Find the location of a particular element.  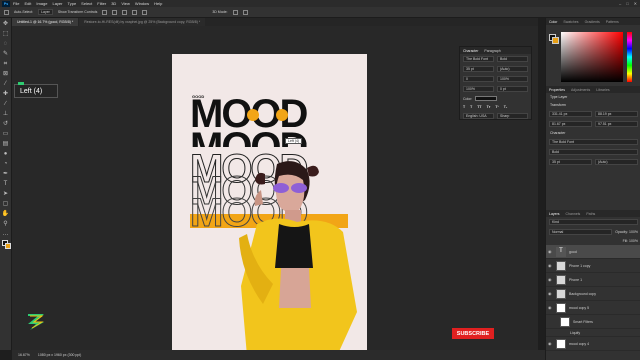

shape-icon: ▢ is located at coordinates (6, 204).